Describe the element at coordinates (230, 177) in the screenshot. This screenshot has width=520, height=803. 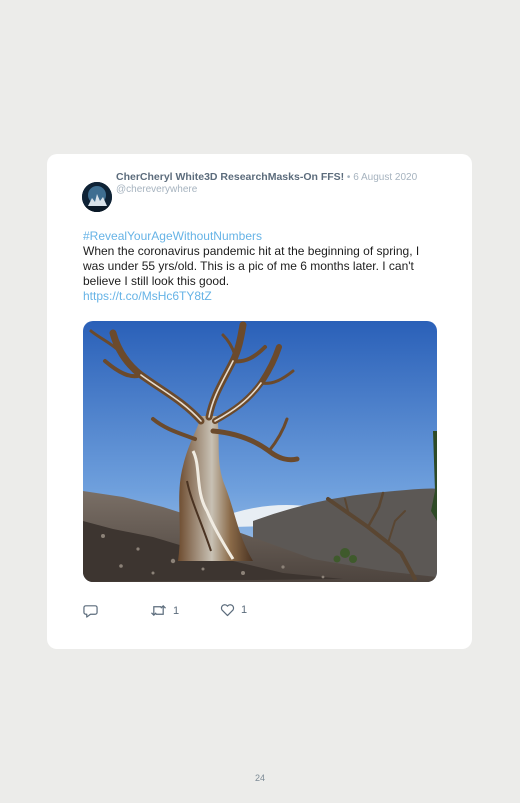
I see `author-name: CherCheryl White3D ResearchMasks-On FFS!` at that location.